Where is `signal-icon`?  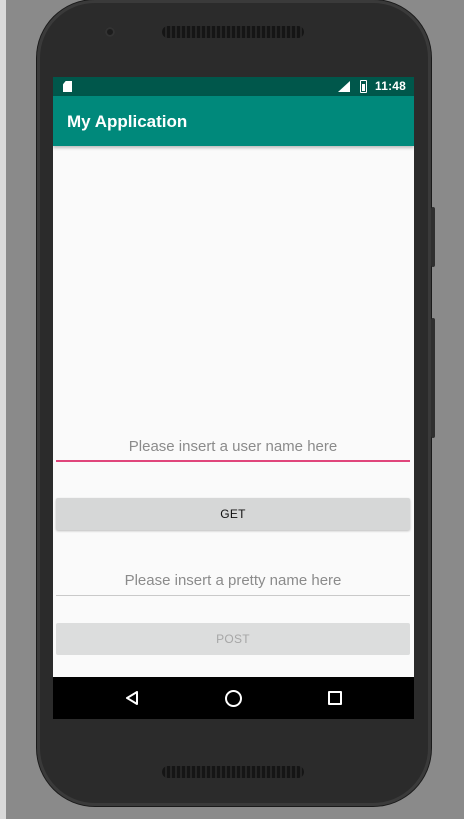
signal-icon is located at coordinates (344, 86).